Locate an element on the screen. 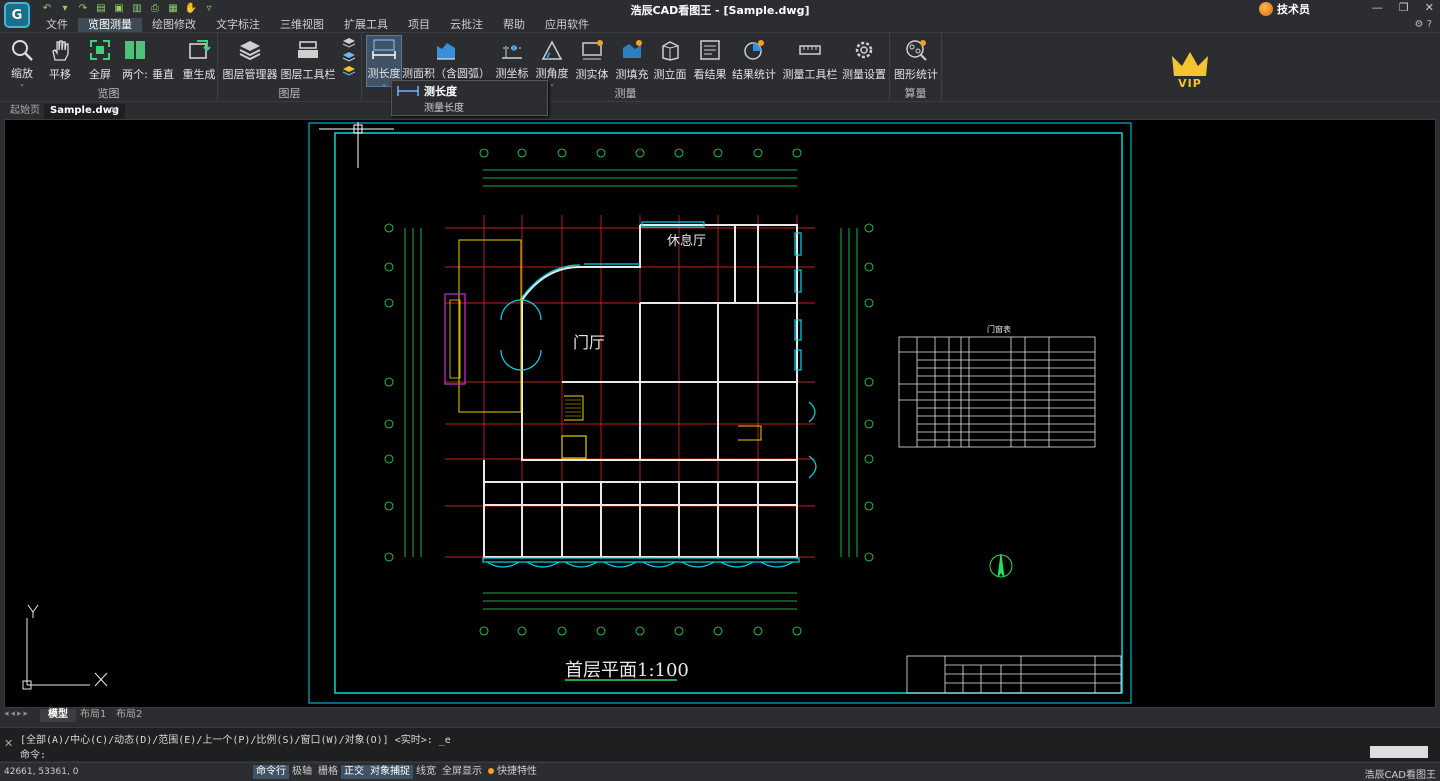 The width and height of the screenshot is (1440, 781). user-name: 技术员 is located at coordinates (1293, 9).